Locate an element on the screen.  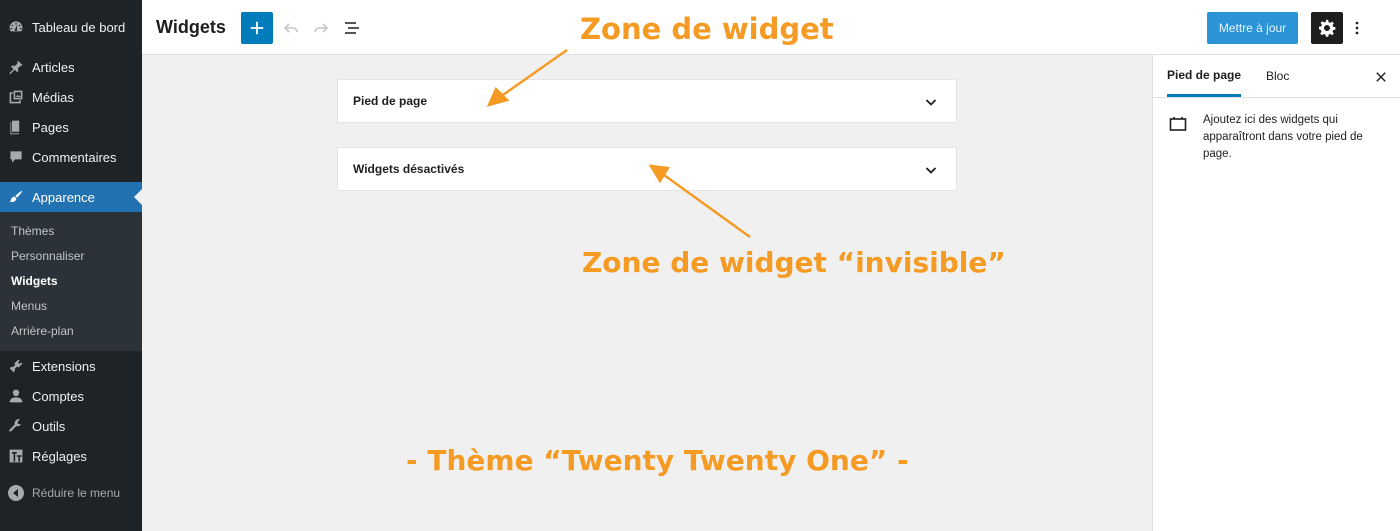
gear-icon is located at coordinates (1327, 28).